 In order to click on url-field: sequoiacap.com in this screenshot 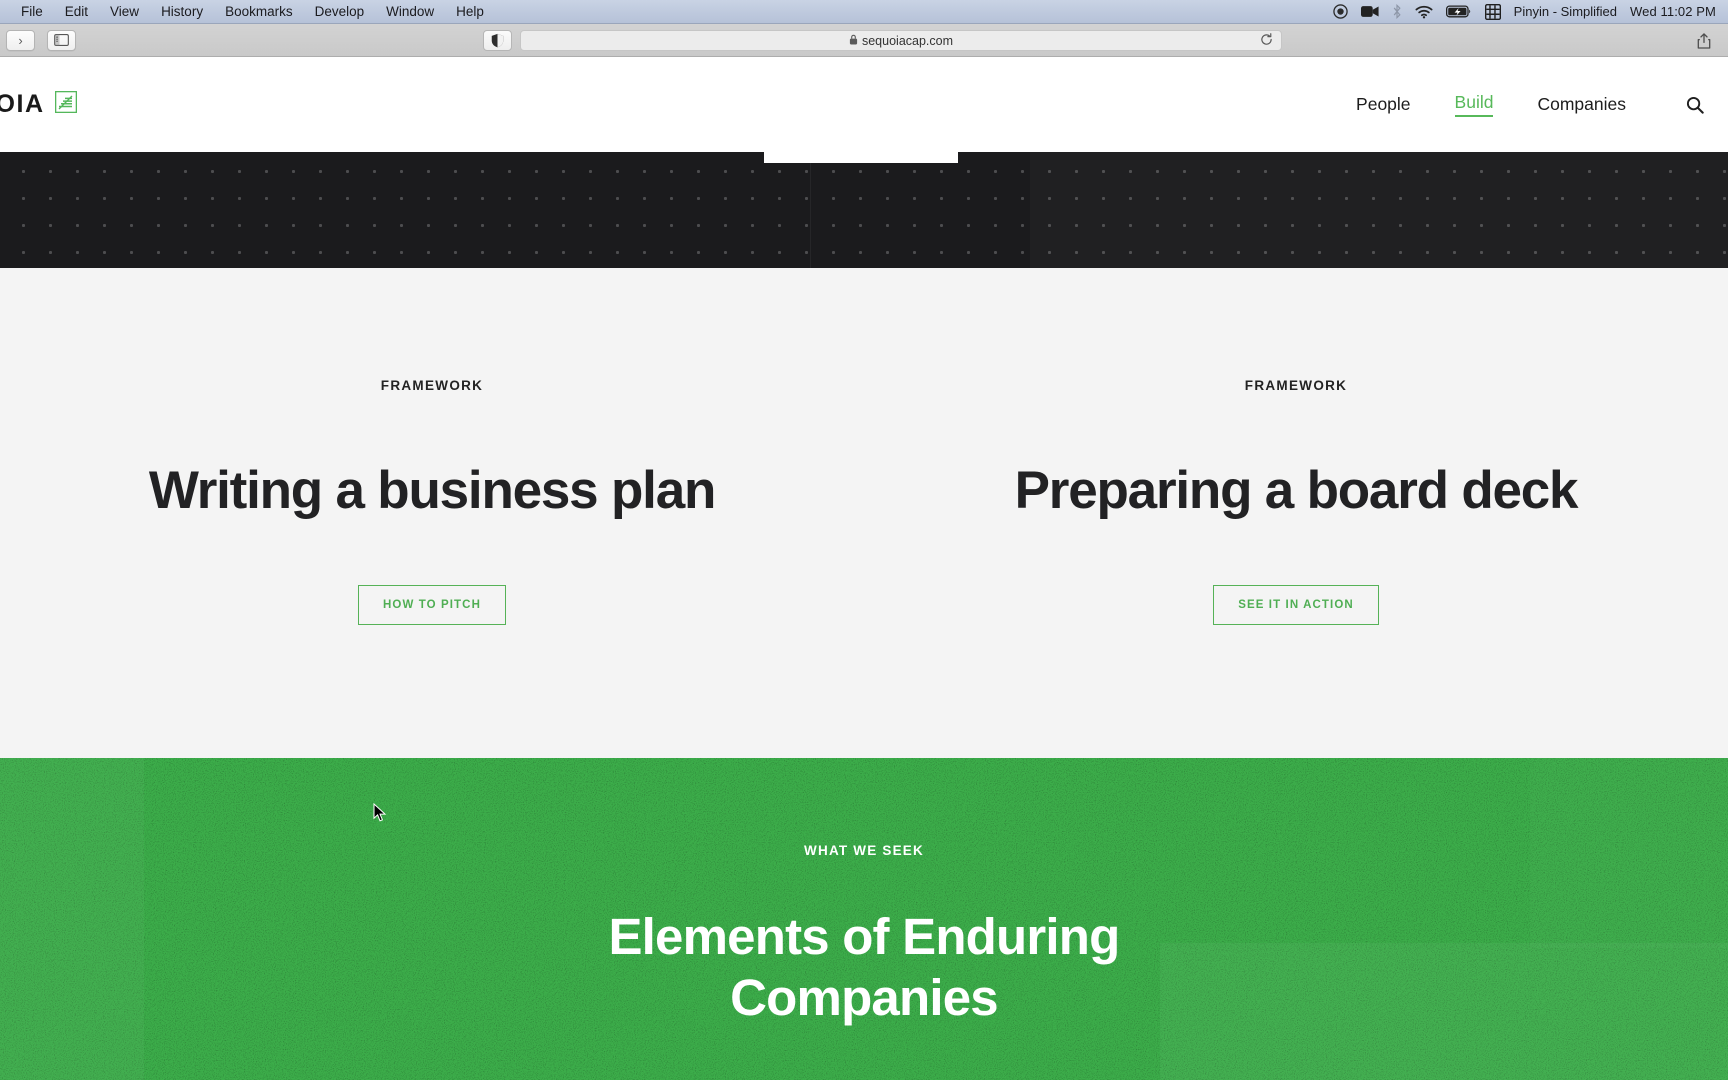, I will do `click(901, 40)`.